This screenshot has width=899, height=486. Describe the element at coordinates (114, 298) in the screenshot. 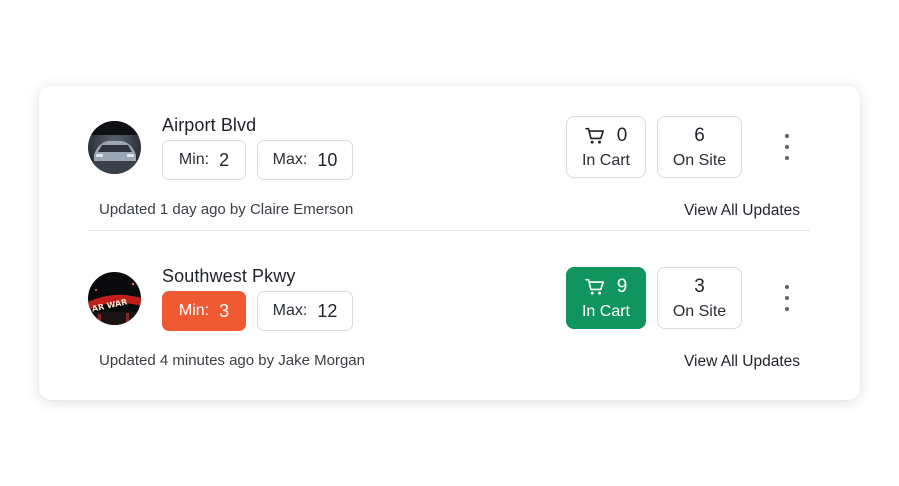

I see `location-avatar: AR WAR` at that location.